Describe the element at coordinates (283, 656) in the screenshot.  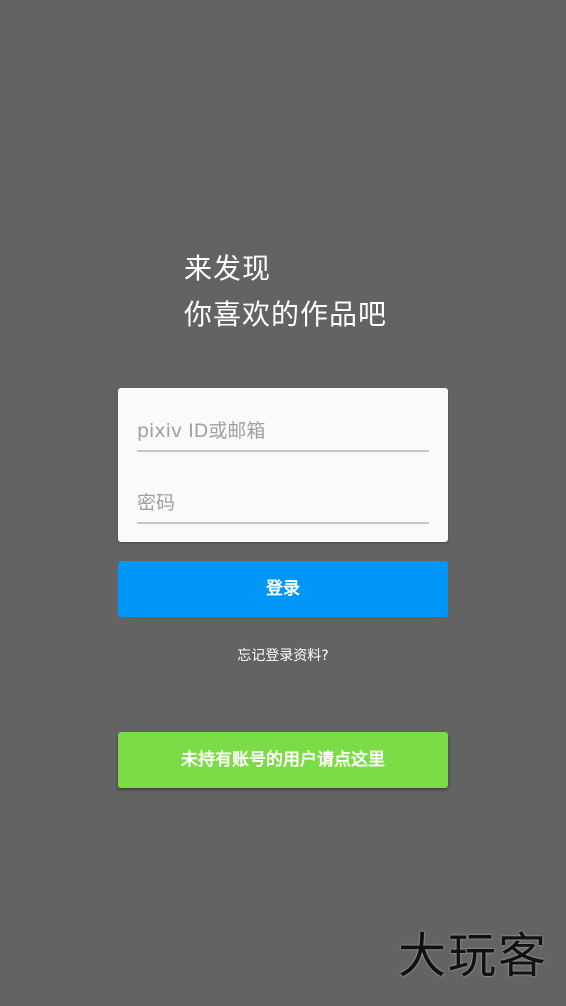
I see `forgot-login-link: 忘记登录资料?` at that location.